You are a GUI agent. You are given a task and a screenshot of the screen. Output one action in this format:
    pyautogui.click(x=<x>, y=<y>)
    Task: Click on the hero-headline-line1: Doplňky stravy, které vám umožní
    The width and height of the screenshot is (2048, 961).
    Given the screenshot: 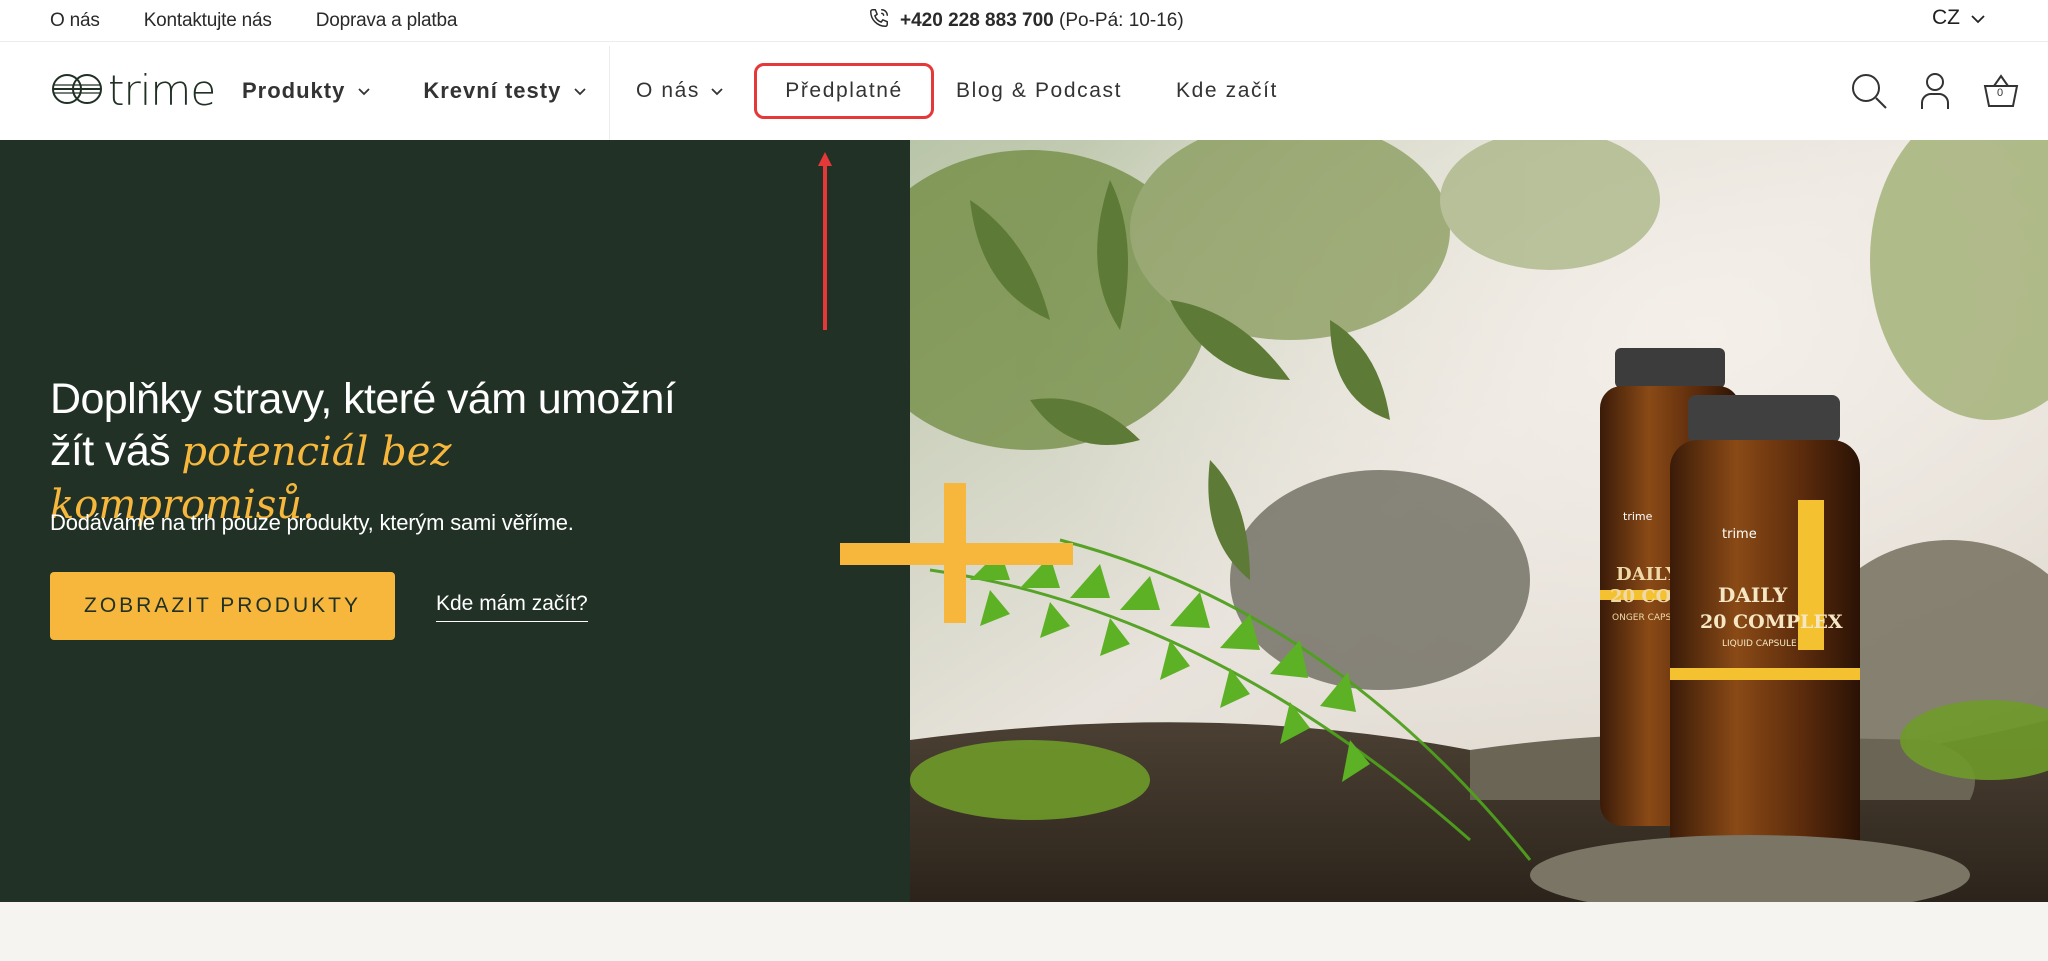 What is the action you would take?
    pyautogui.click(x=363, y=399)
    